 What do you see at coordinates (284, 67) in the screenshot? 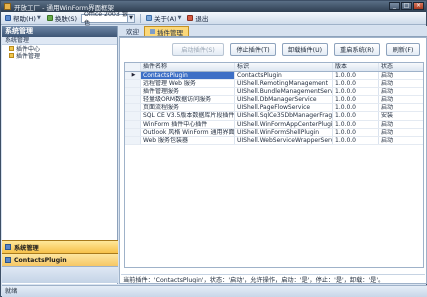
I see `column-header-id: 标识` at bounding box center [284, 67].